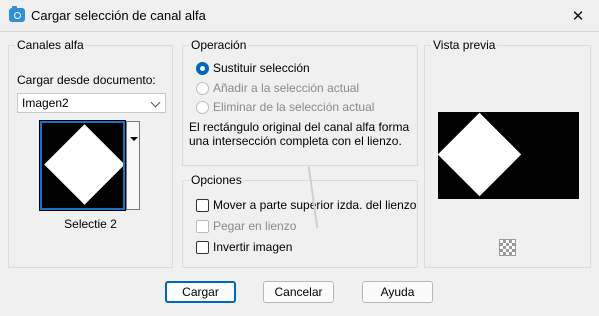  Describe the element at coordinates (286, 88) in the screenshot. I see `radio-label: Añadir a la selección actual` at that location.